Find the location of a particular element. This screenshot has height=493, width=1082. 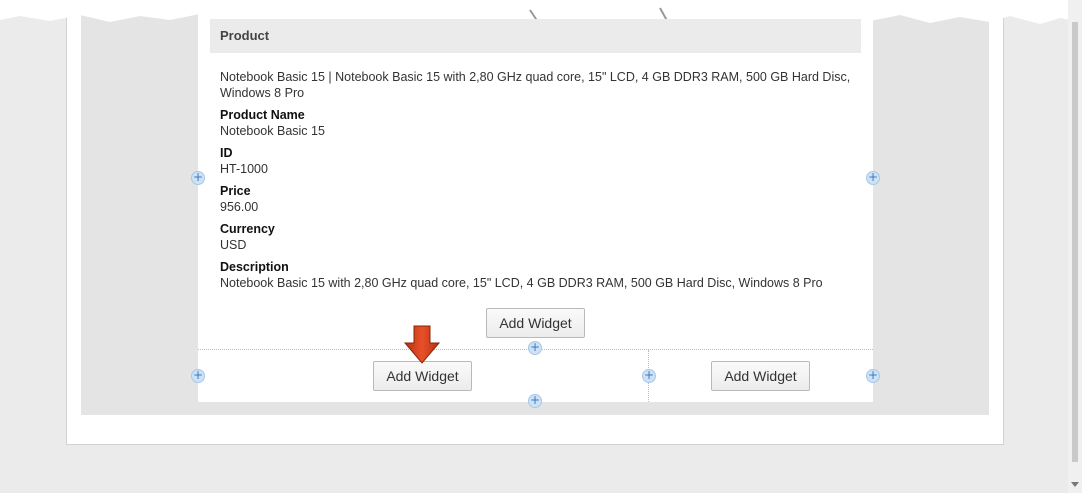

field-value: Notebook Basic 15 is located at coordinates (272, 131).